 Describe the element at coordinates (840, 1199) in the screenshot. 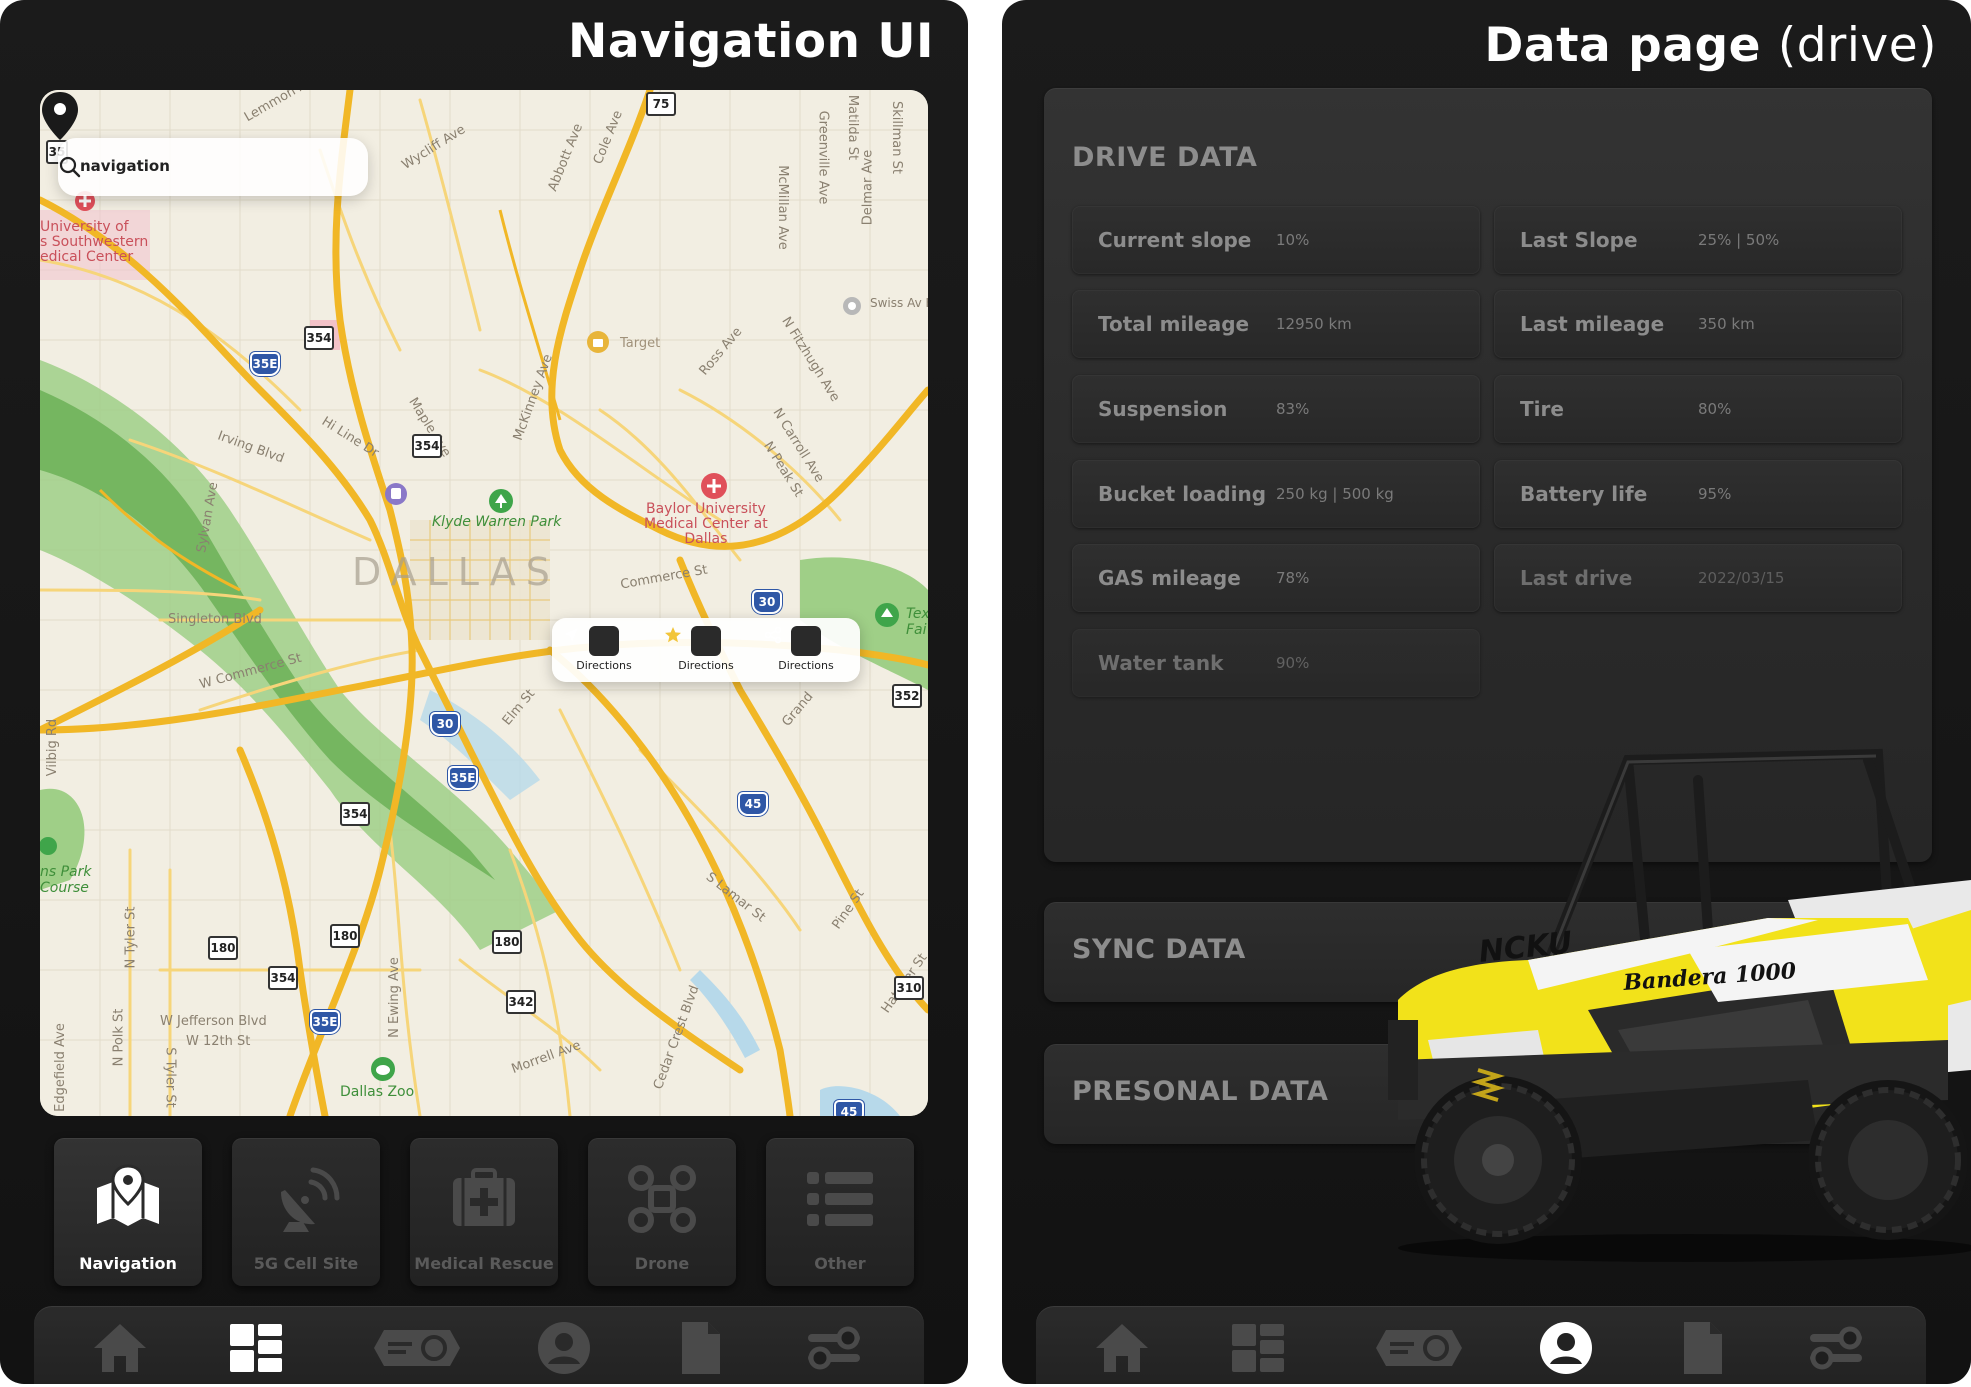

I see `list-icon` at that location.